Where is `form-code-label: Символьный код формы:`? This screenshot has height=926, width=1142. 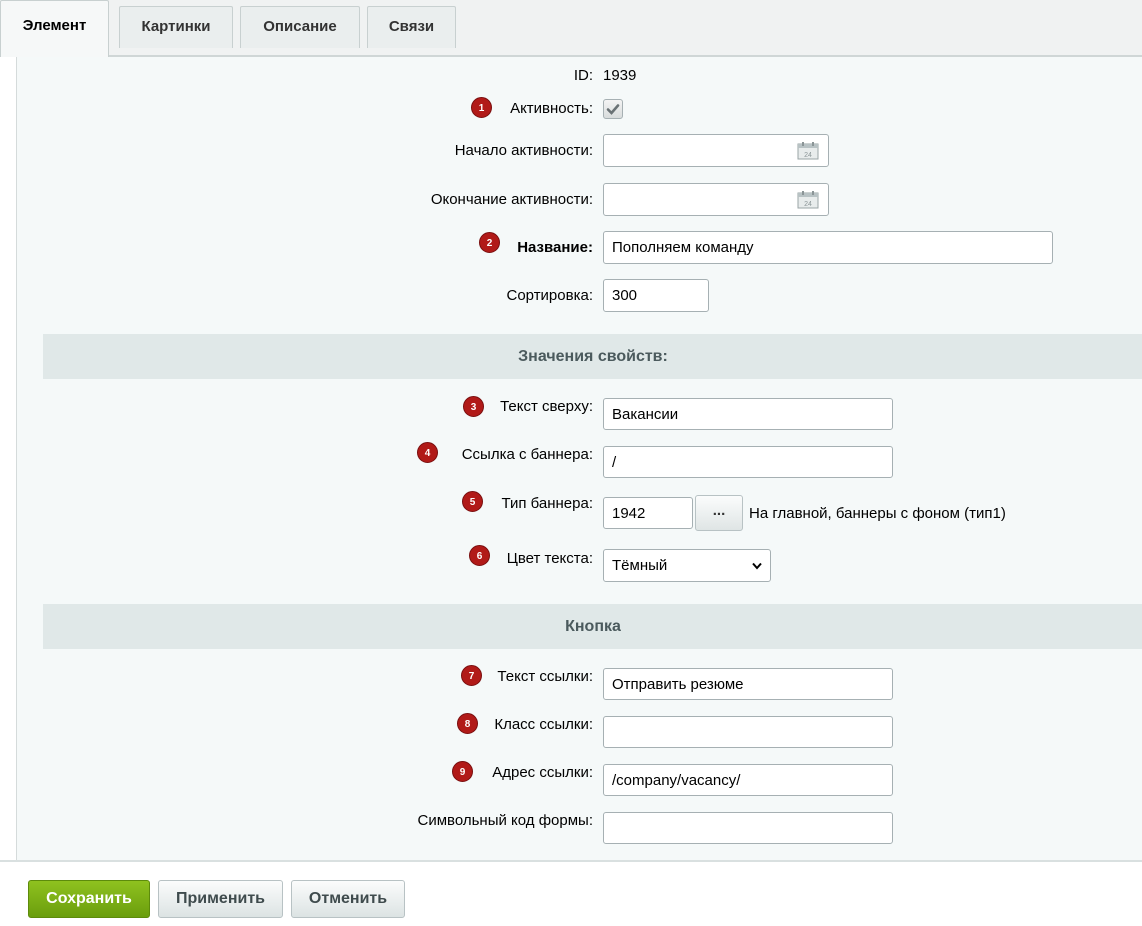 form-code-label: Символьный код формы: is located at coordinates (505, 820).